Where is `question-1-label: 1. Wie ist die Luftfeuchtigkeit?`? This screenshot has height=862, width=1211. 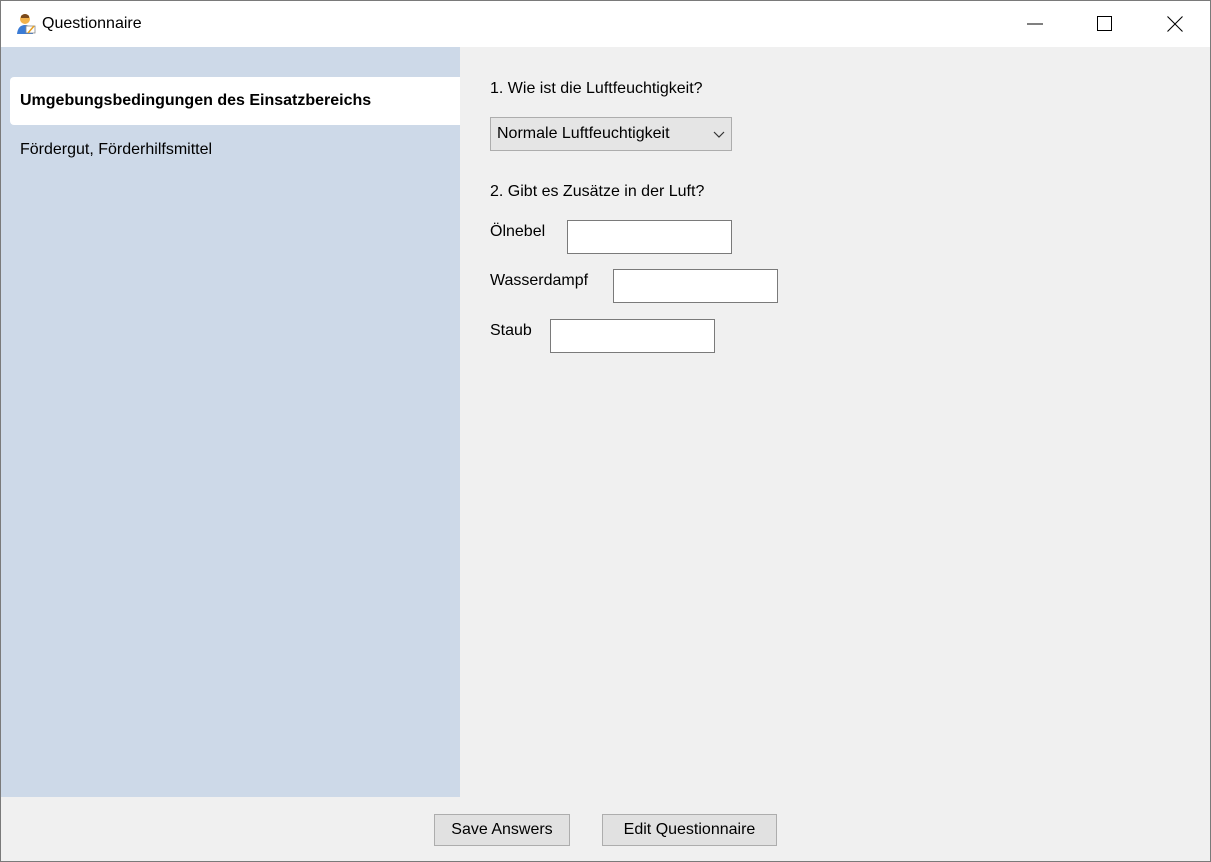
question-1-label: 1. Wie ist die Luftfeuchtigkeit? is located at coordinates (596, 88).